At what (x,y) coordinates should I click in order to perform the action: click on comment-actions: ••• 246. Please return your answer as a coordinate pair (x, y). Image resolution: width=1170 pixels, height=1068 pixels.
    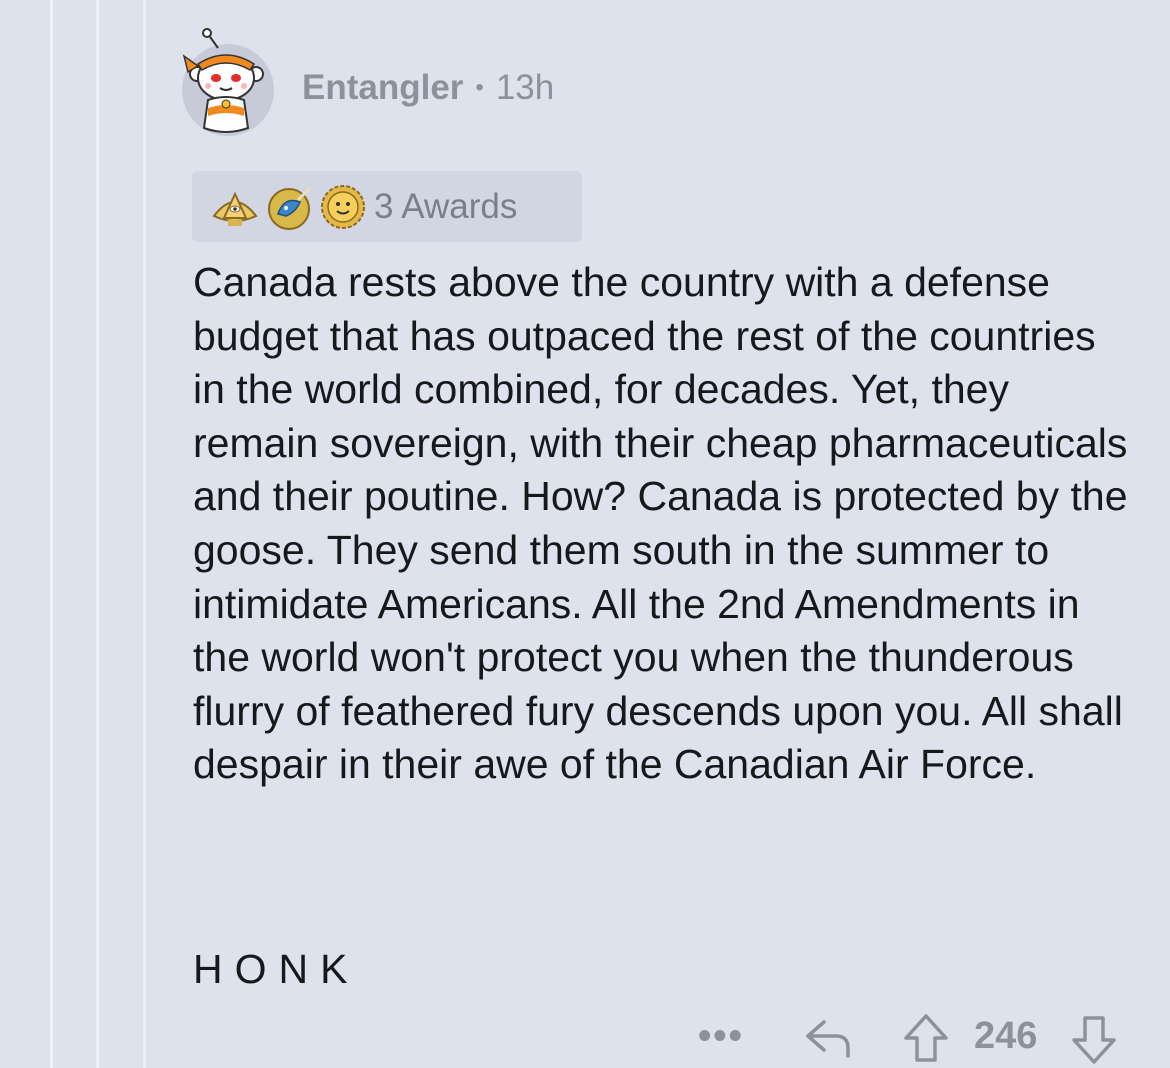
    Looking at the image, I should click on (910, 1038).